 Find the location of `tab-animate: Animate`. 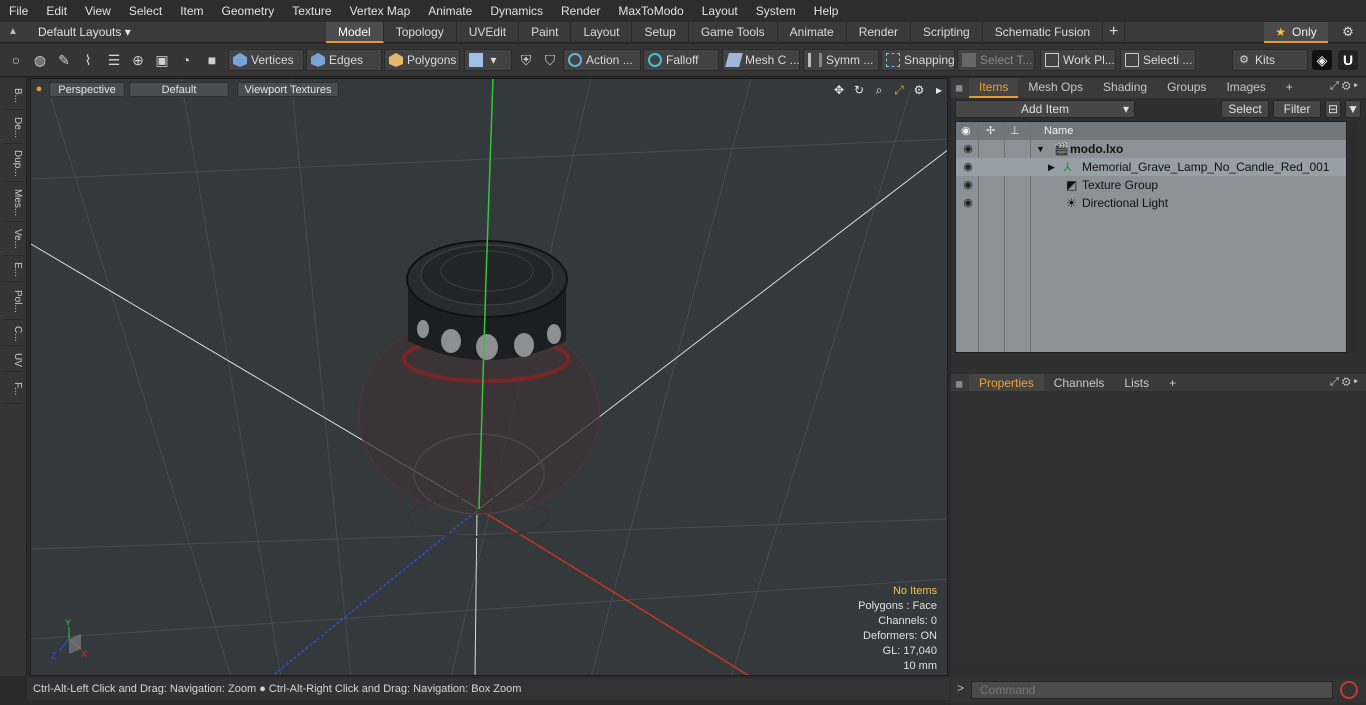

tab-animate: Animate is located at coordinates (812, 32).